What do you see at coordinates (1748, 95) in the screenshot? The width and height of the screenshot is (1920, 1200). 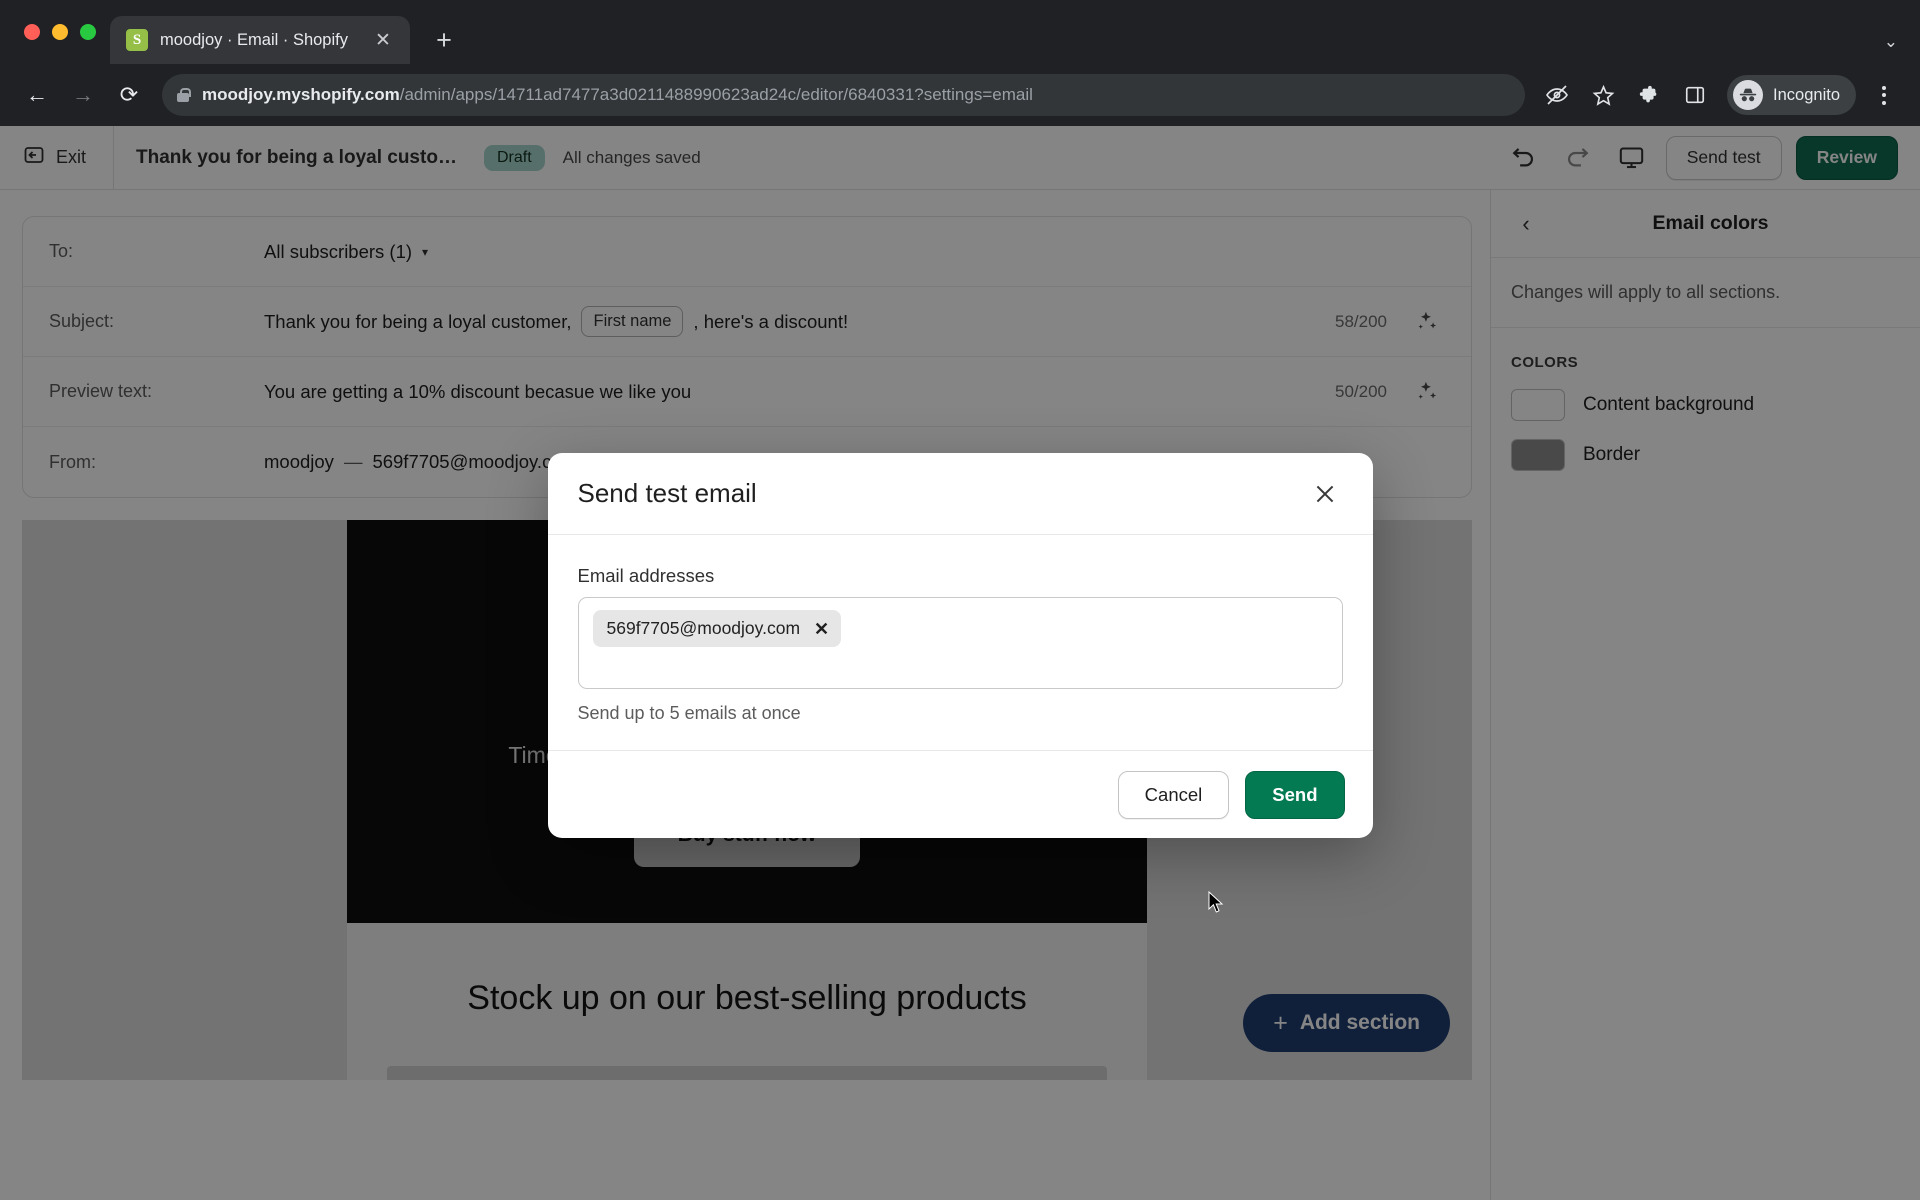 I see `incognito-avatar-icon` at bounding box center [1748, 95].